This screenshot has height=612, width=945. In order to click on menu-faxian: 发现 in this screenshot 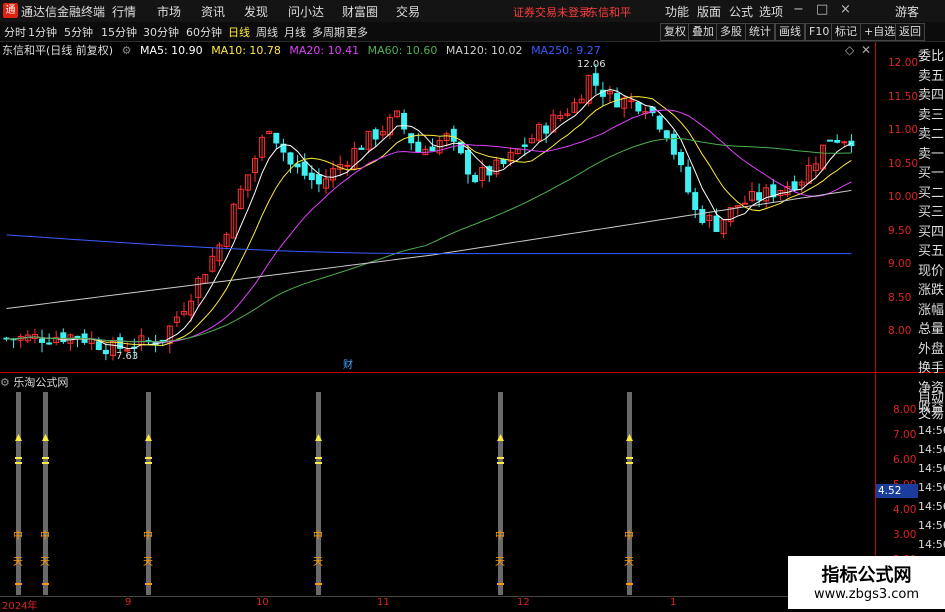, I will do `click(256, 11)`.